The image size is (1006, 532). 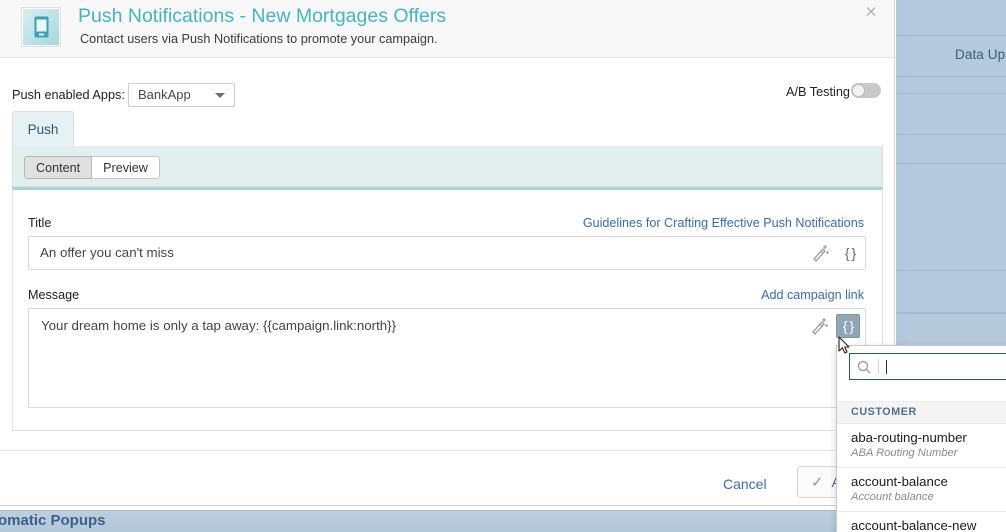 I want to click on background-divider-strong, so click(x=951, y=313).